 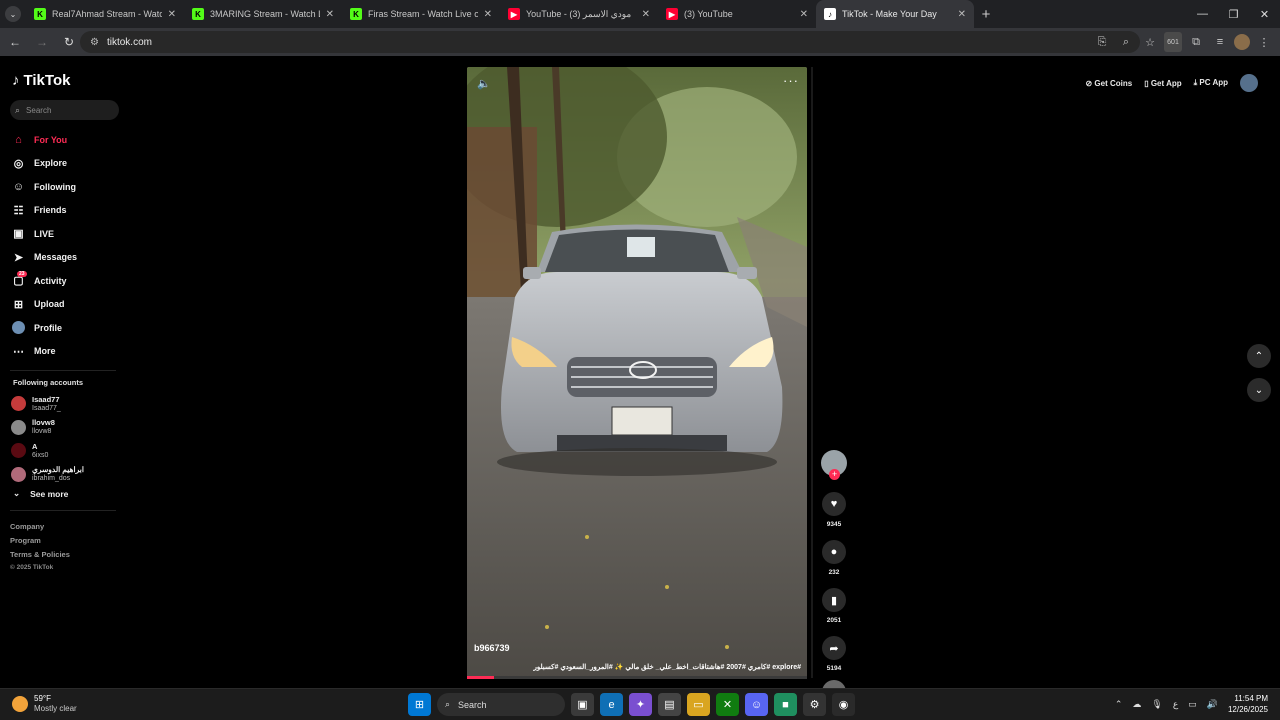 What do you see at coordinates (1259, 356) in the screenshot?
I see `previous-video-button: ⌃` at bounding box center [1259, 356].